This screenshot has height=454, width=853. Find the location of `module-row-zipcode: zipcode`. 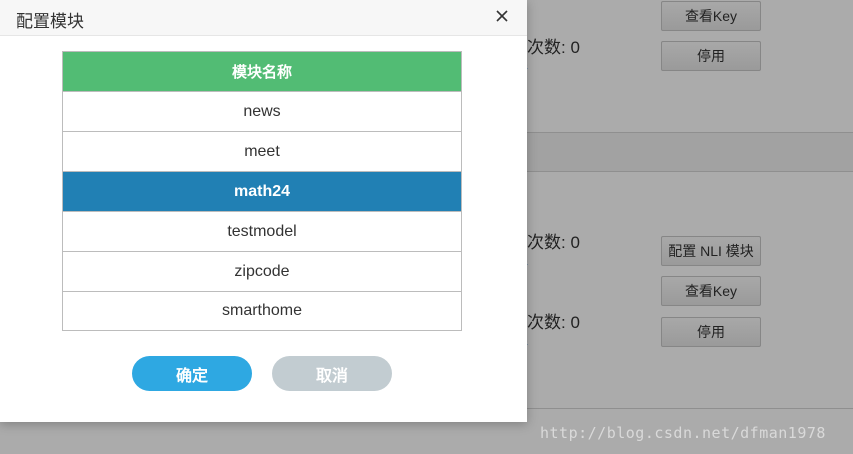

module-row-zipcode: zipcode is located at coordinates (262, 272).